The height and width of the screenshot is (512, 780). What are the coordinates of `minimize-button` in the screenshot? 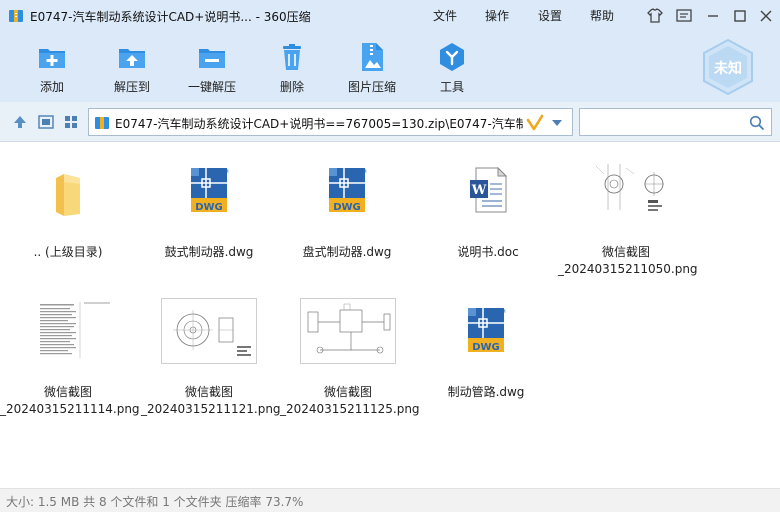 It's located at (713, 16).